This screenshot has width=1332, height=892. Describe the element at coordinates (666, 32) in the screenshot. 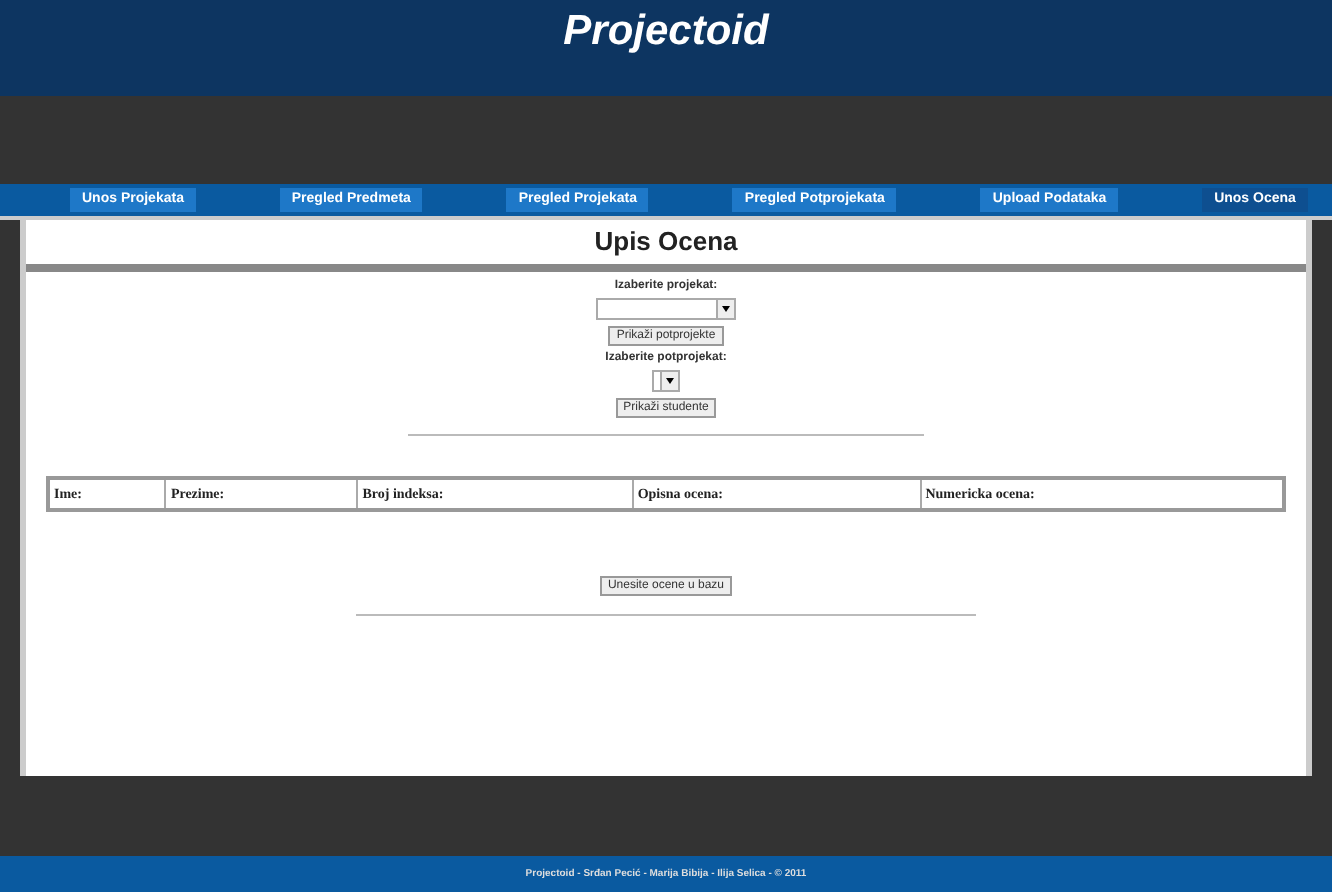

I see `site-title: Projectoid` at that location.